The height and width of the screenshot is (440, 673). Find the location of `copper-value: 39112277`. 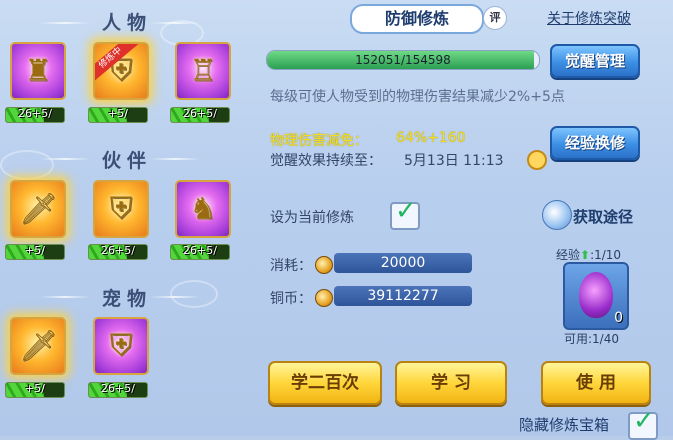

copper-value: 39112277 is located at coordinates (403, 296).